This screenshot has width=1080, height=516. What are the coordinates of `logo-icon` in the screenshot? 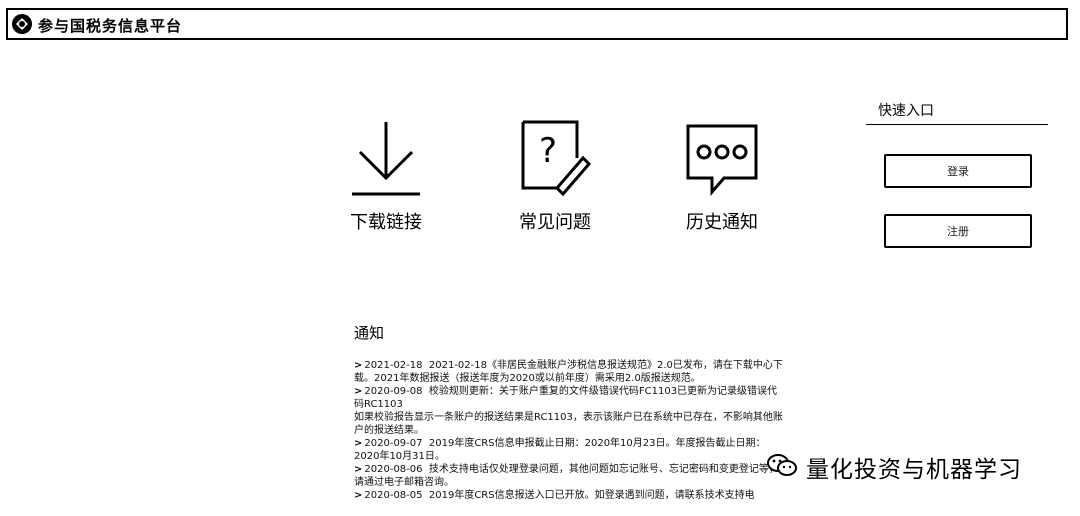 It's located at (22, 24).